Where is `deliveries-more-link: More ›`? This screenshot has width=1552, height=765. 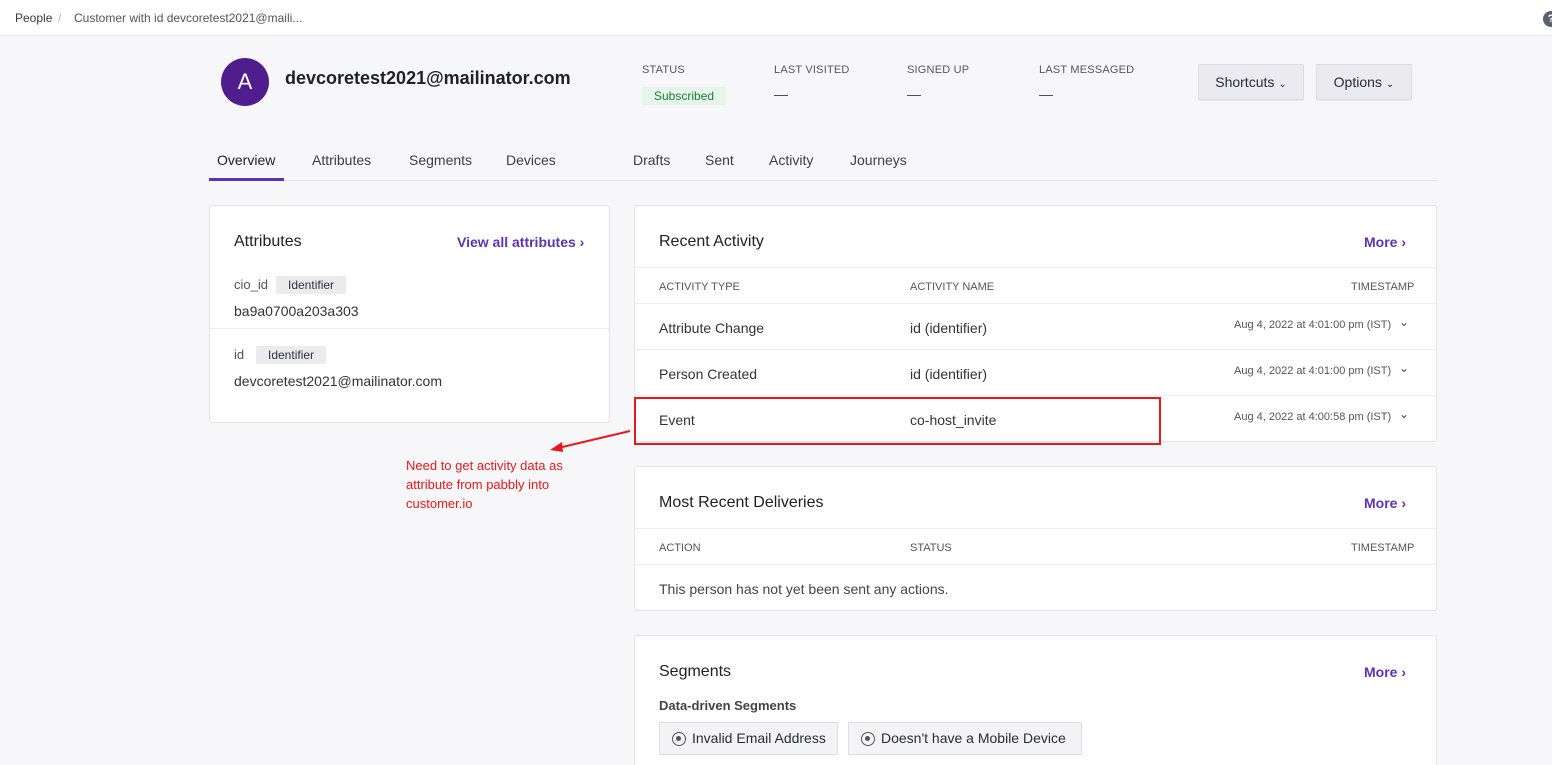
deliveries-more-link: More › is located at coordinates (1385, 503).